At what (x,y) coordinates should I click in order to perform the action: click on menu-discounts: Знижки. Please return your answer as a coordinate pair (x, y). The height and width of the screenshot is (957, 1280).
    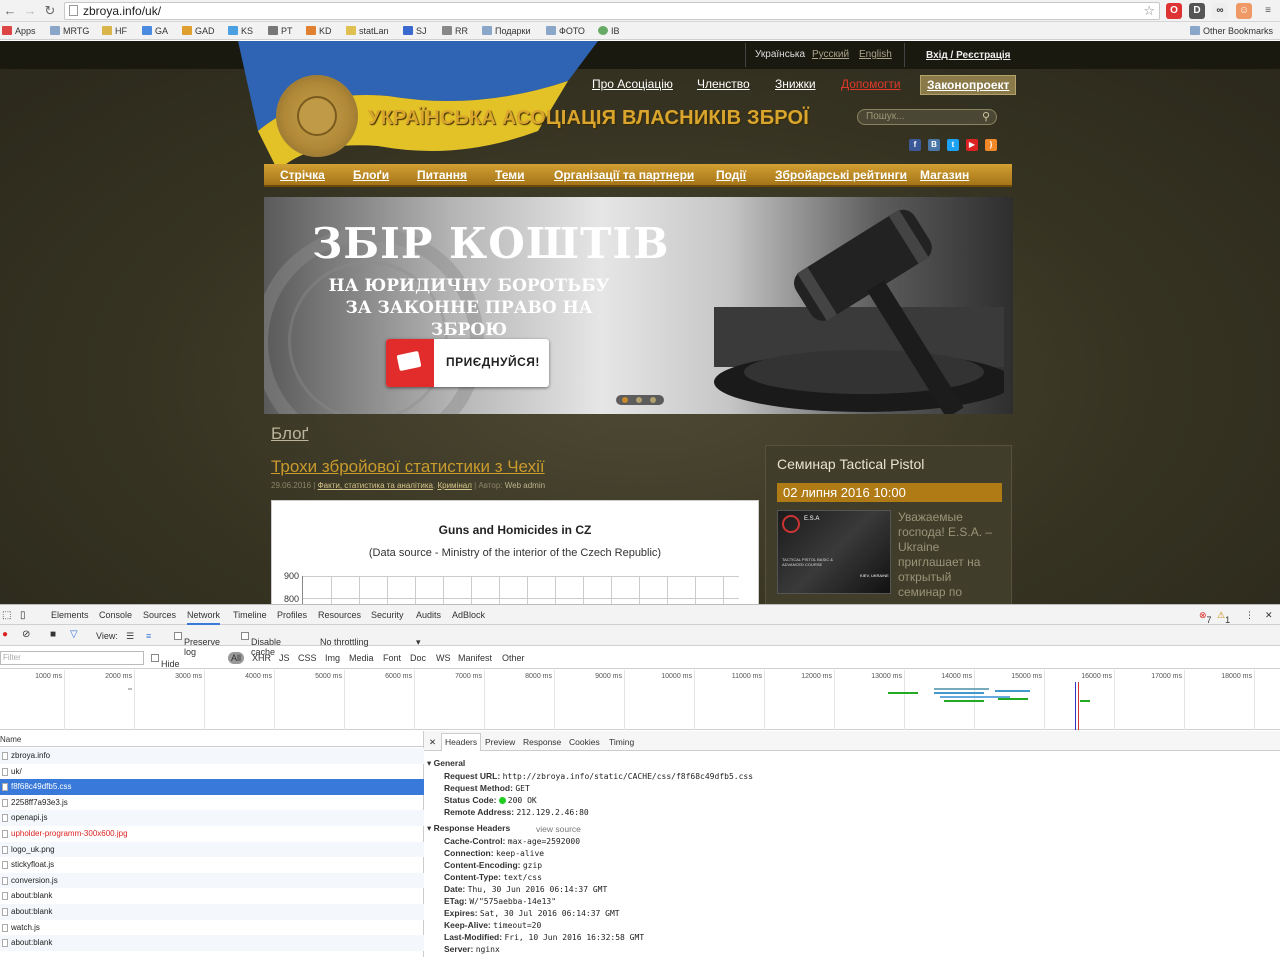
    Looking at the image, I should click on (795, 84).